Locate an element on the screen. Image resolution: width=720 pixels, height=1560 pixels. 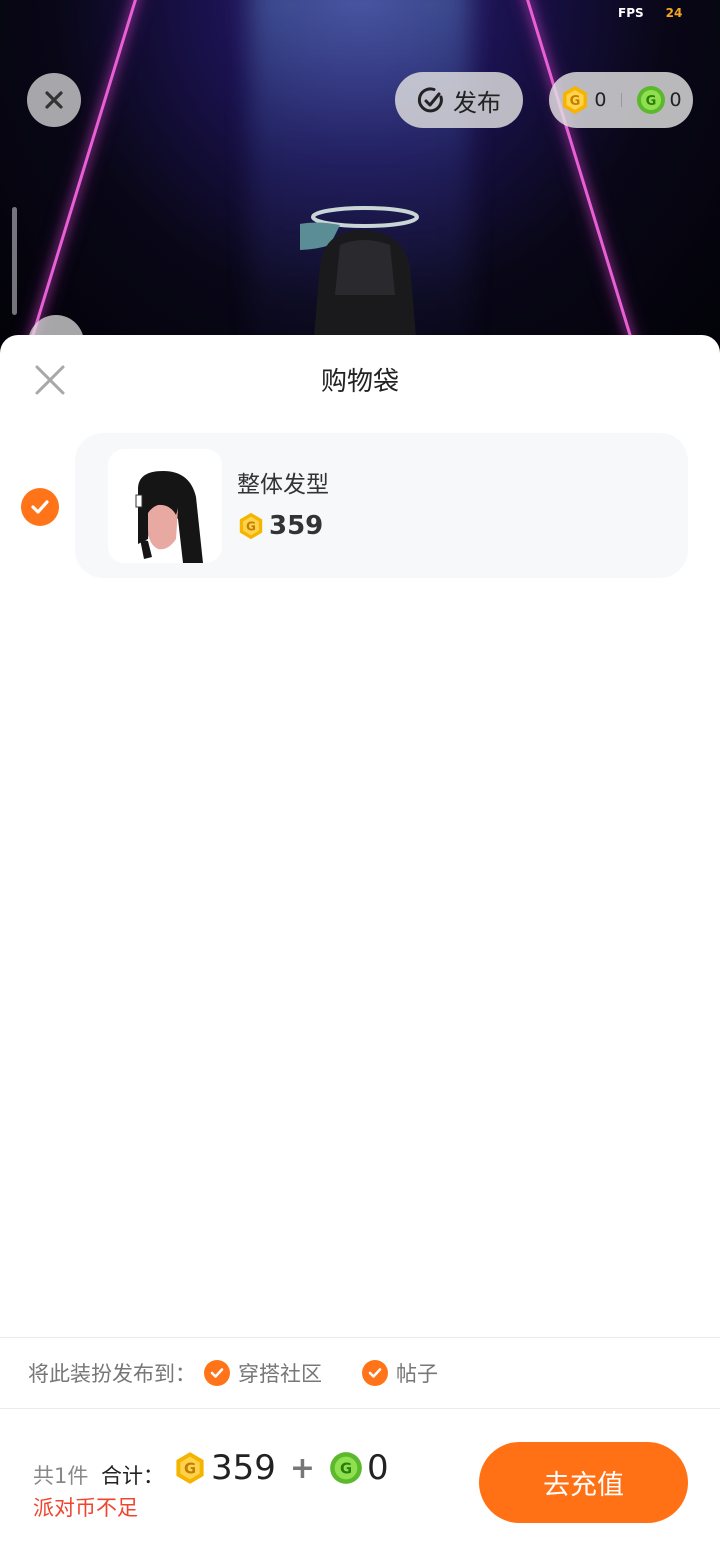
zoom-slider is located at coordinates (14, 261).